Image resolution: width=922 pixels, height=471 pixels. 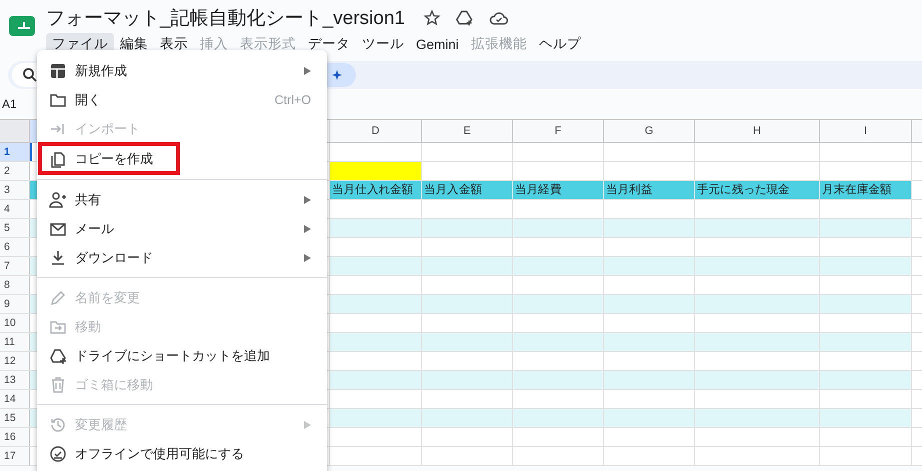 I want to click on row-header: 9, so click(x=15, y=304).